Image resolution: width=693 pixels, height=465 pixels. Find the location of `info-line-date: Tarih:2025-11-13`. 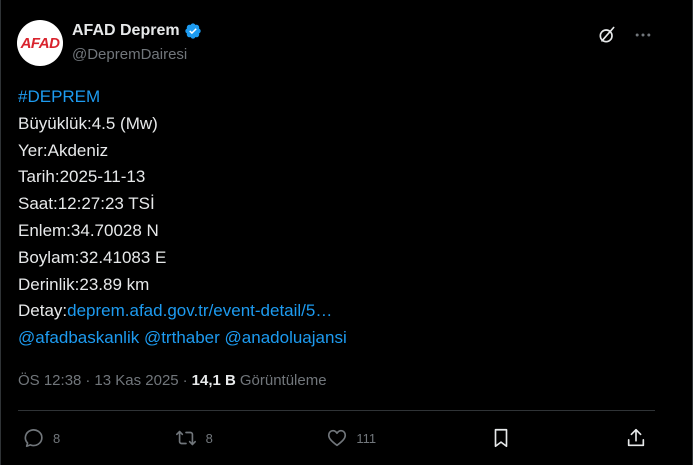

info-line-date: Tarih:2025-11-13 is located at coordinates (82, 177).